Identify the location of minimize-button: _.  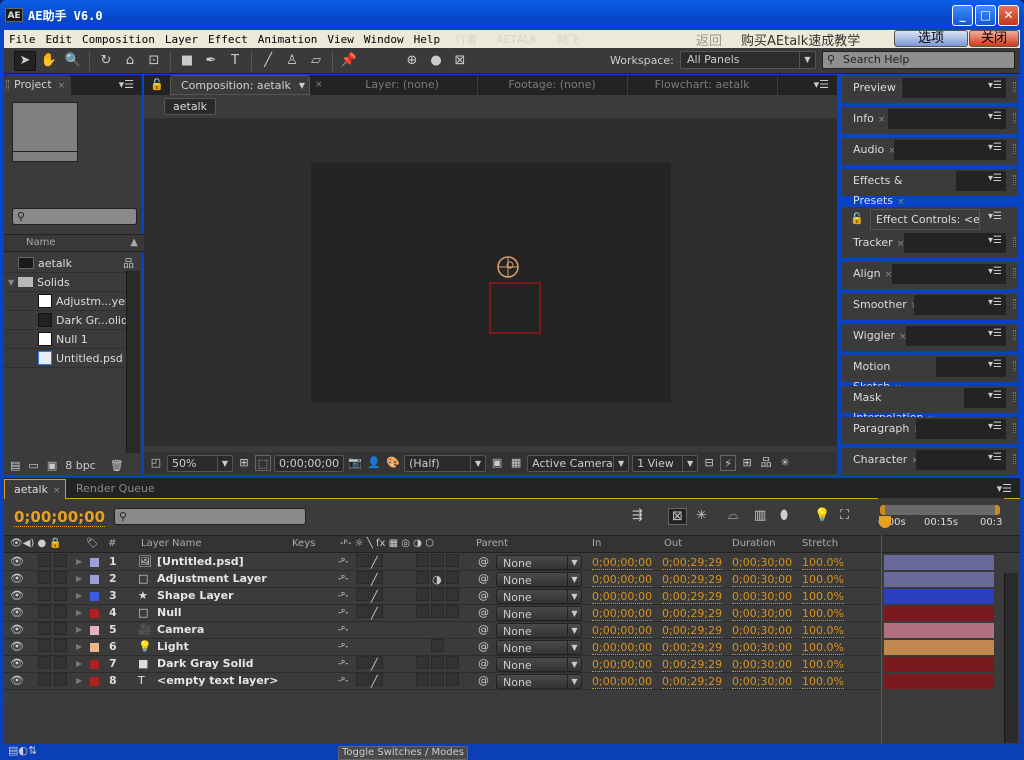
(962, 15).